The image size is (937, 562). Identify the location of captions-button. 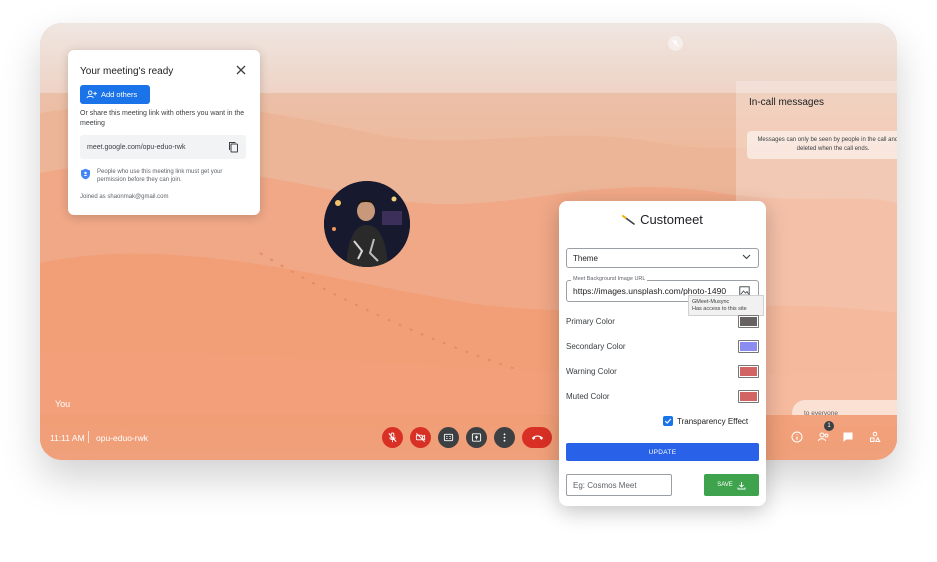
(448, 437).